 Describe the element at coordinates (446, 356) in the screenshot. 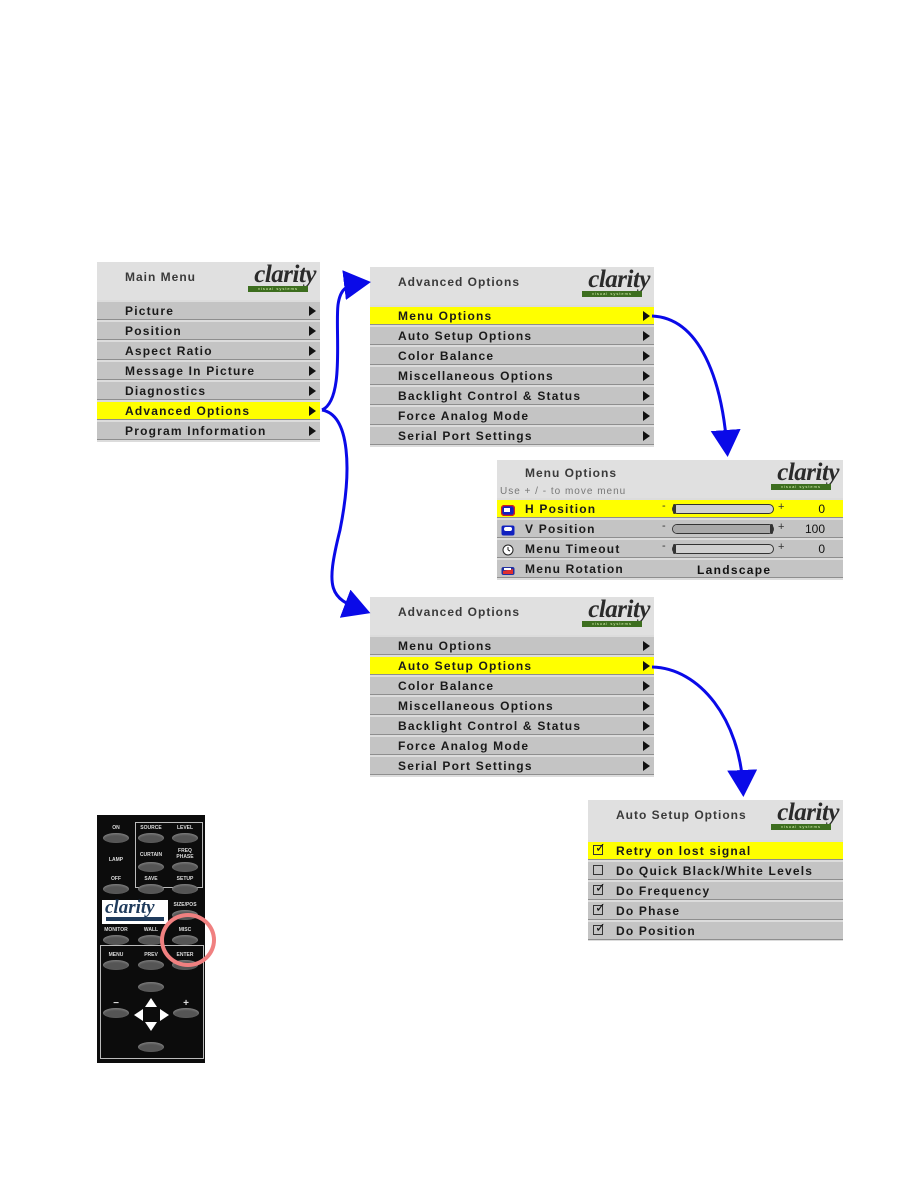

I see `menu-item-label: Color Balance` at that location.